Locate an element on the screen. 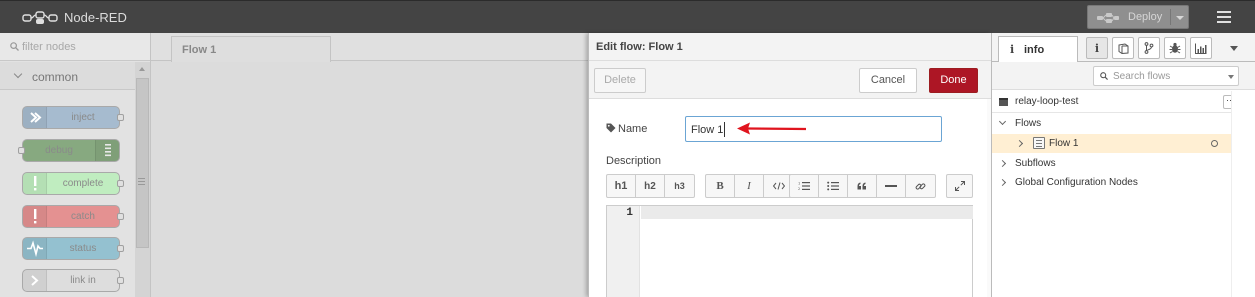 Image resolution: width=1255 pixels, height=297 pixels. code-icon is located at coordinates (778, 186).